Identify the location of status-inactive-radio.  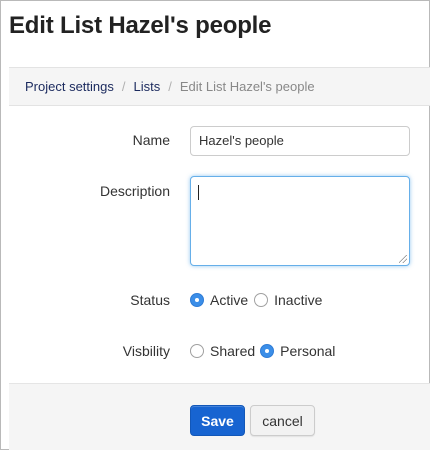
(261, 300).